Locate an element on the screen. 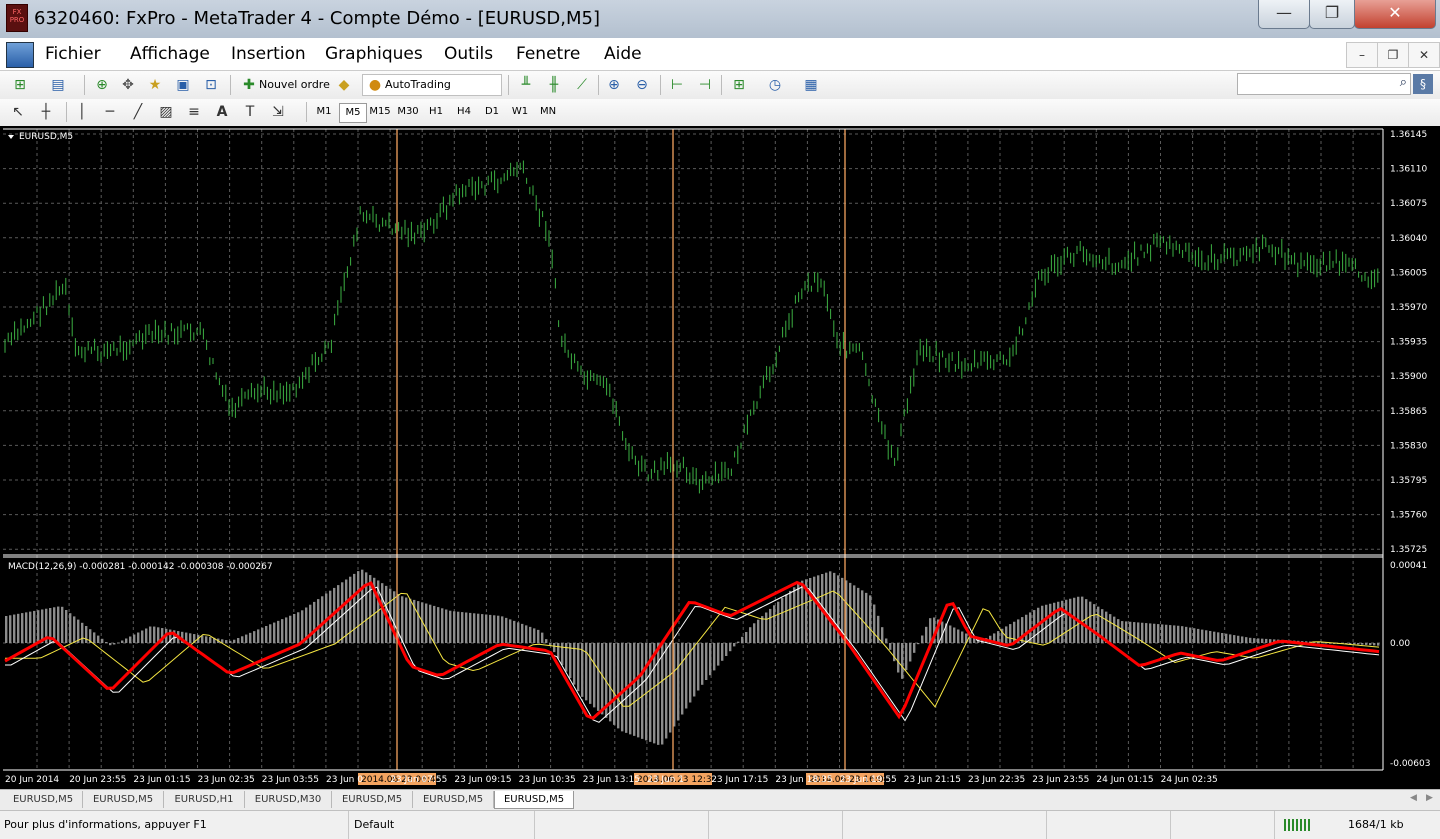 The image size is (1440, 839). mdi-restore-button: ❐ is located at coordinates (1393, 55).